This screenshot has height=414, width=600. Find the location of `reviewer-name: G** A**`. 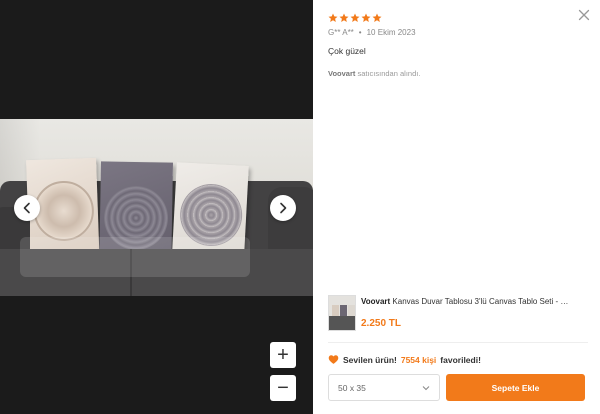

reviewer-name: G** A** is located at coordinates (341, 32).